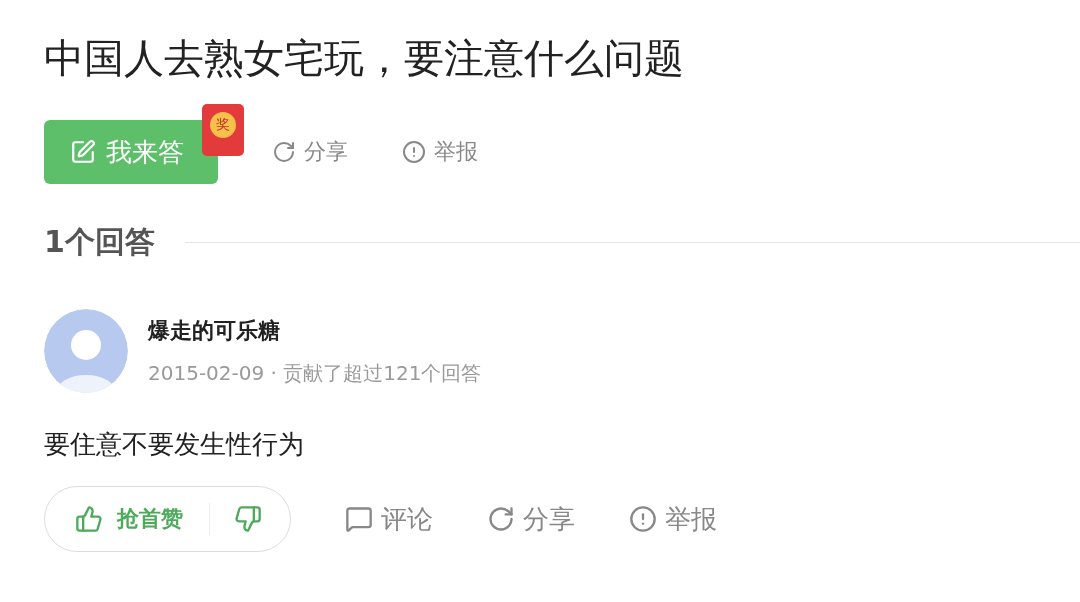  What do you see at coordinates (174, 444) in the screenshot?
I see `answer-text: 要住意不要发生性行为` at bounding box center [174, 444].